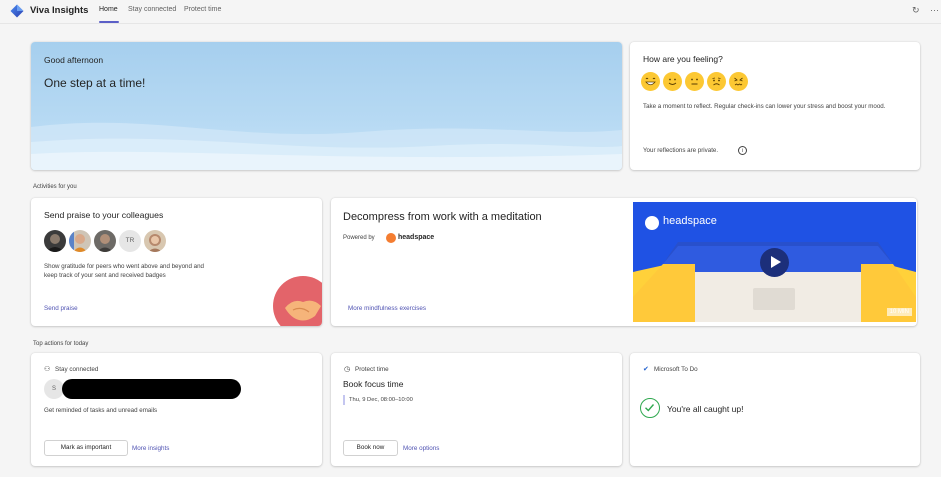 This screenshot has height=477, width=941. I want to click on focus-time-slot: Thu, 9 Dec, 08:00–10:00, so click(381, 400).